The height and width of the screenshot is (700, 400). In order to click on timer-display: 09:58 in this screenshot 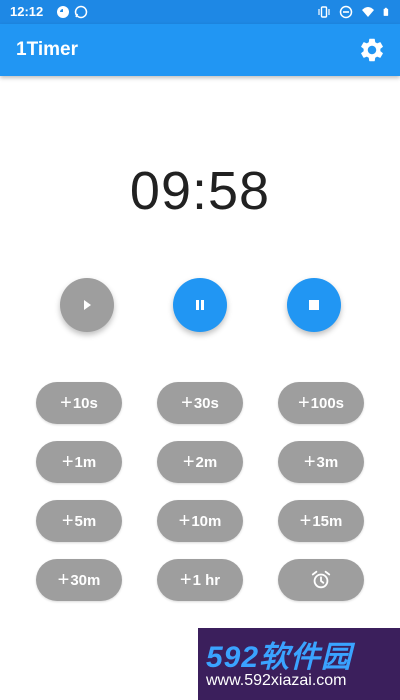, I will do `click(200, 191)`.